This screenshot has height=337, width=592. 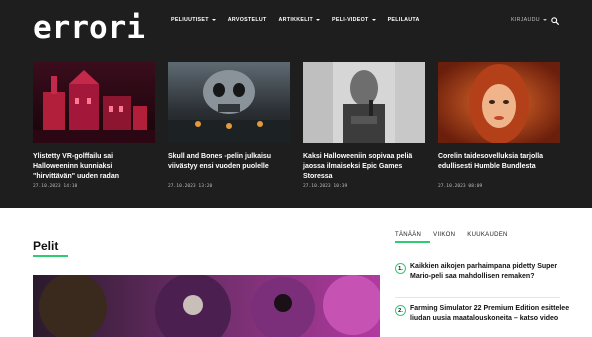 What do you see at coordinates (400, 268) in the screenshot?
I see `rank-number: 1.` at bounding box center [400, 268].